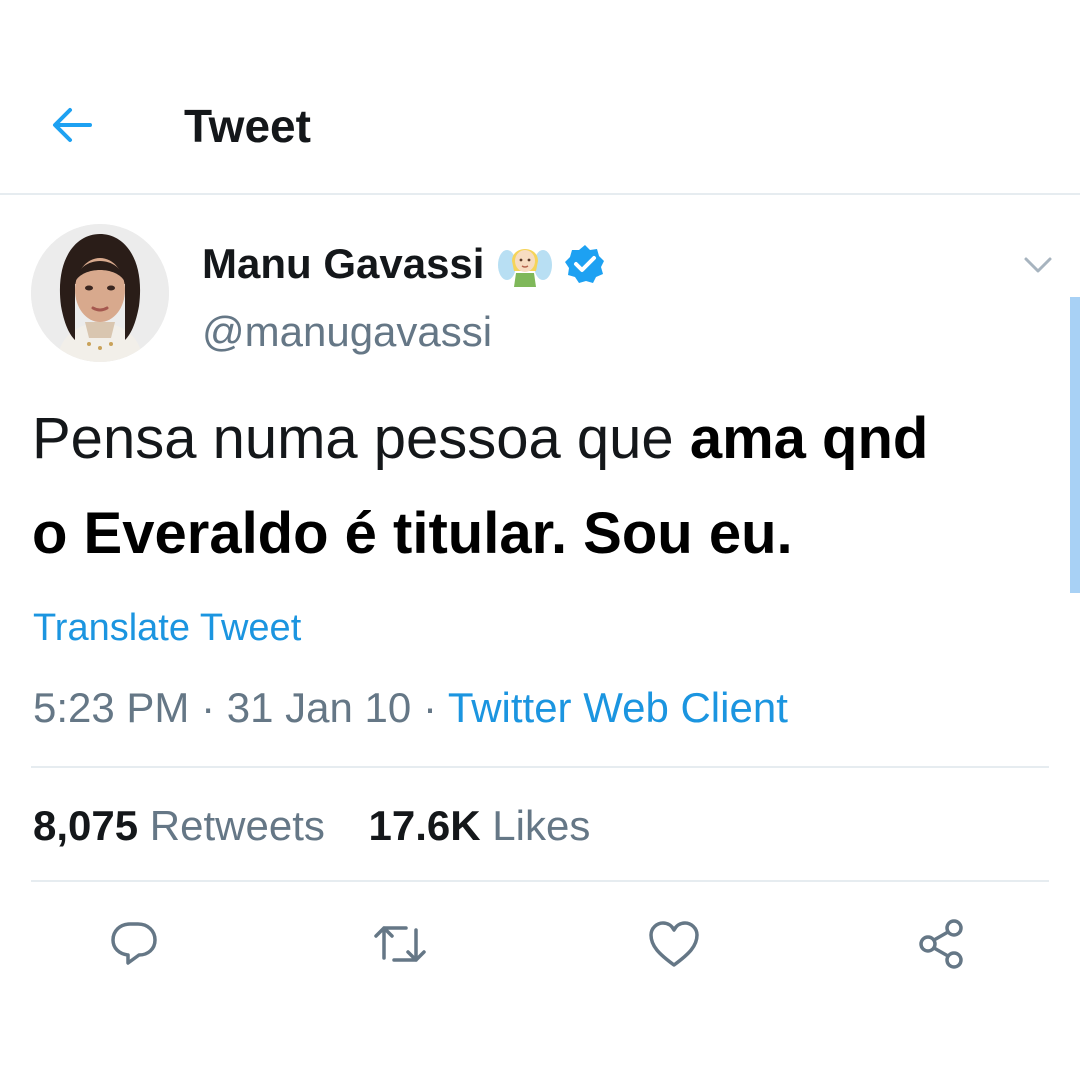  I want to click on reply-icon, so click(134, 943).